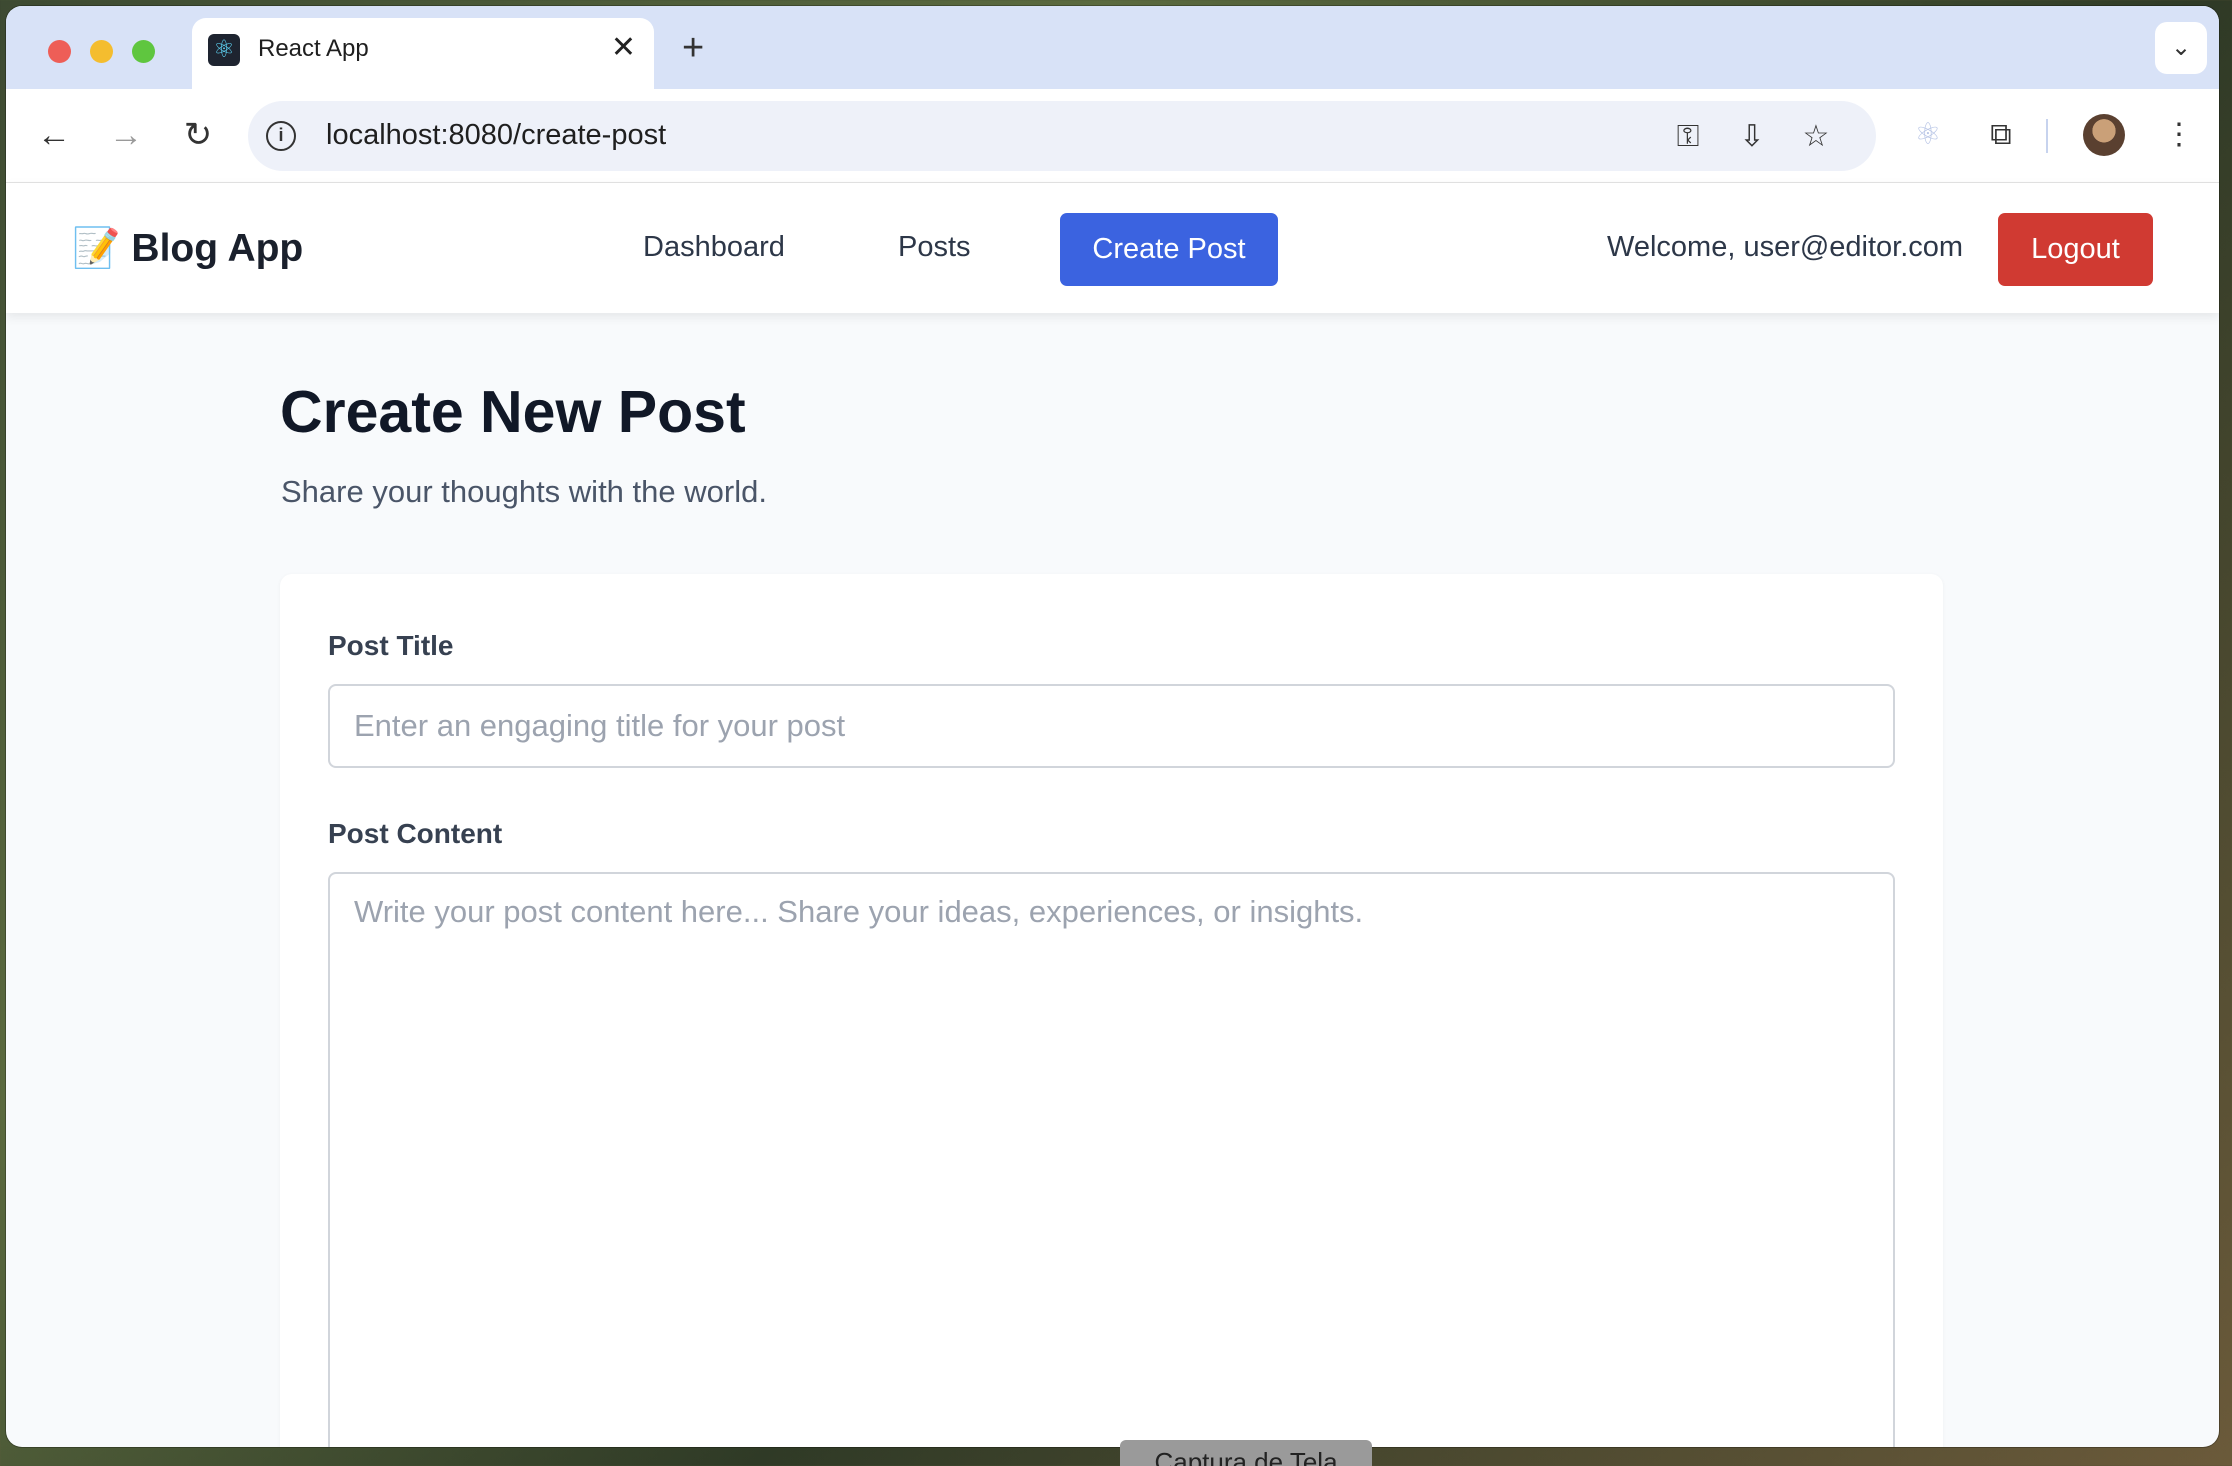 The width and height of the screenshot is (2232, 1466). Describe the element at coordinates (623, 48) in the screenshot. I see `tab-close-icon: ✕` at that location.